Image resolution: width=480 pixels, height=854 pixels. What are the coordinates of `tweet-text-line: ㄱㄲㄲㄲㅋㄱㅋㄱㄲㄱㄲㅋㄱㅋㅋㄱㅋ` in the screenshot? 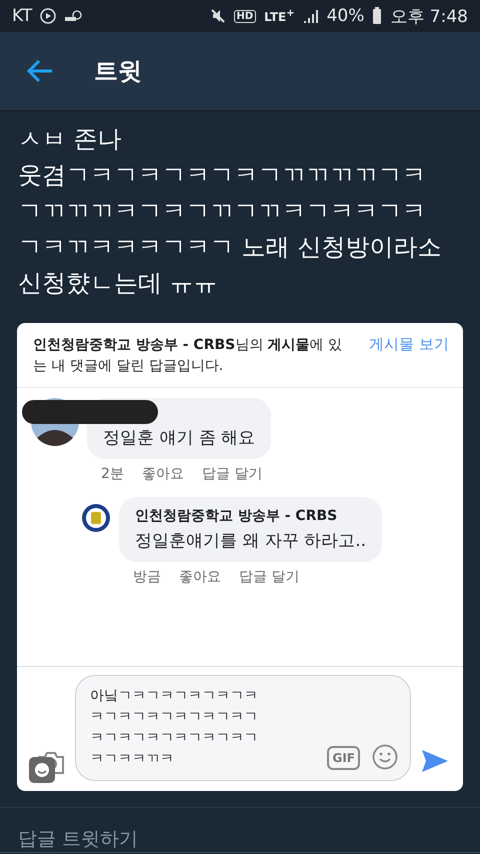 It's located at (222, 211).